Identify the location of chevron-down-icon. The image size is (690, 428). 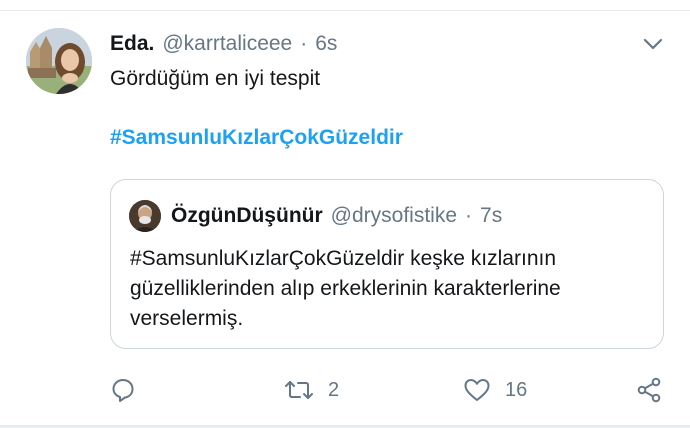
(653, 44).